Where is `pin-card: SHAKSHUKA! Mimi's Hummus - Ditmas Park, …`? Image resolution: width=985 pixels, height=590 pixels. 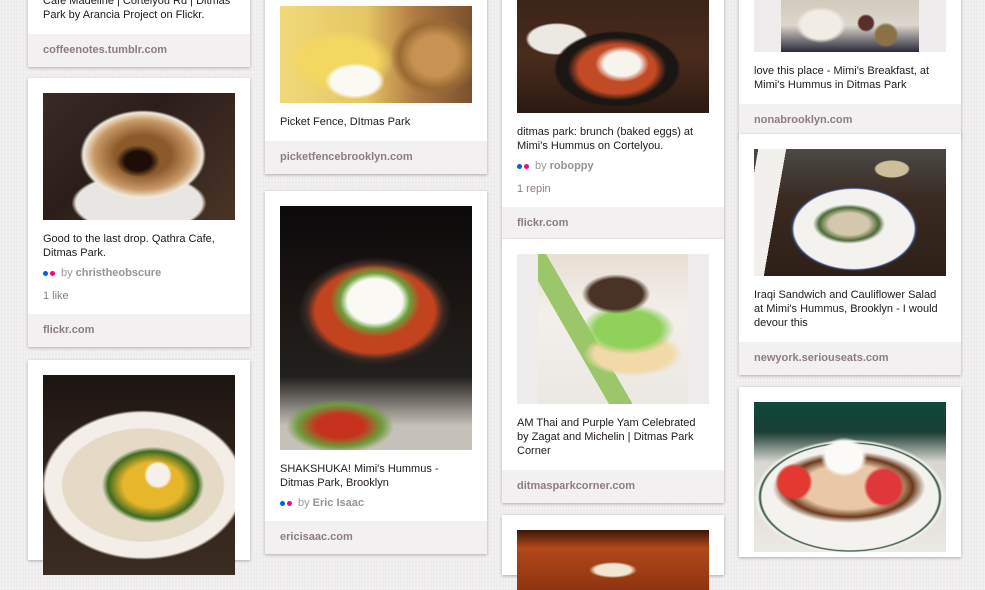 pin-card: SHAKSHUKA! Mimi's Hummus - Ditmas Park, … is located at coordinates (376, 372).